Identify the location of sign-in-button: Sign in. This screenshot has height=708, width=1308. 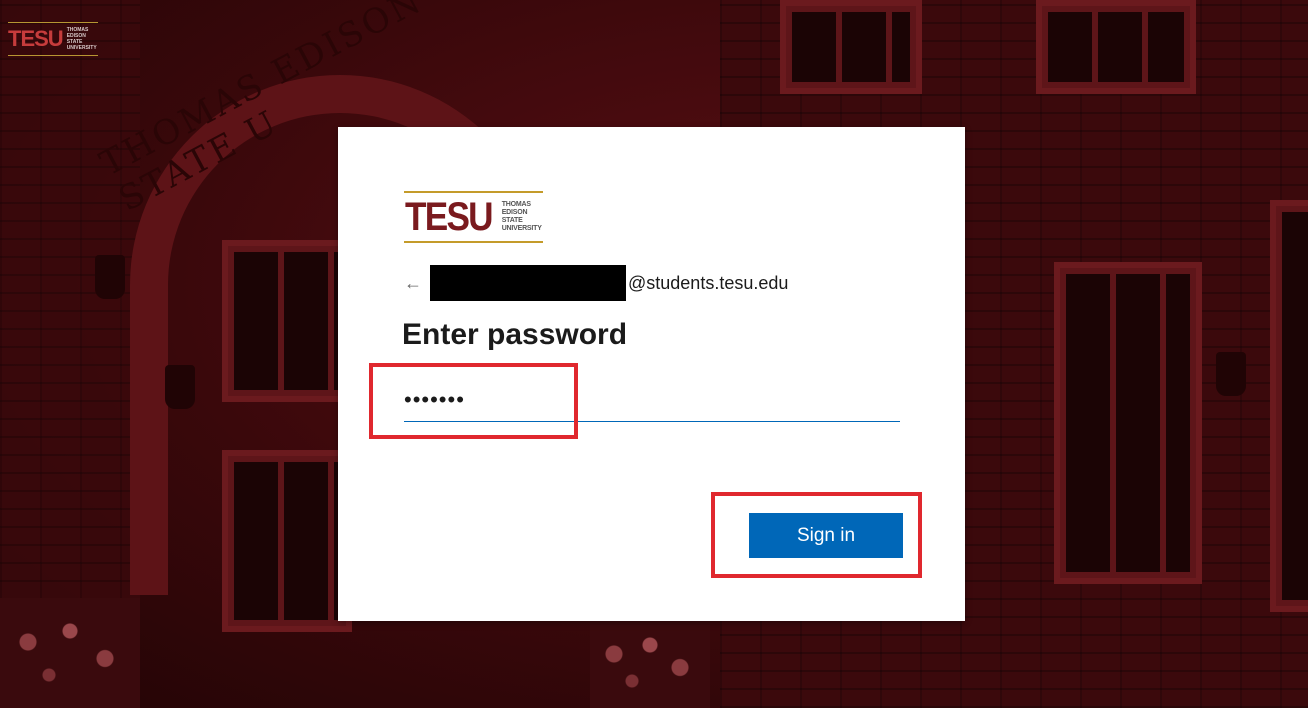
(826, 535).